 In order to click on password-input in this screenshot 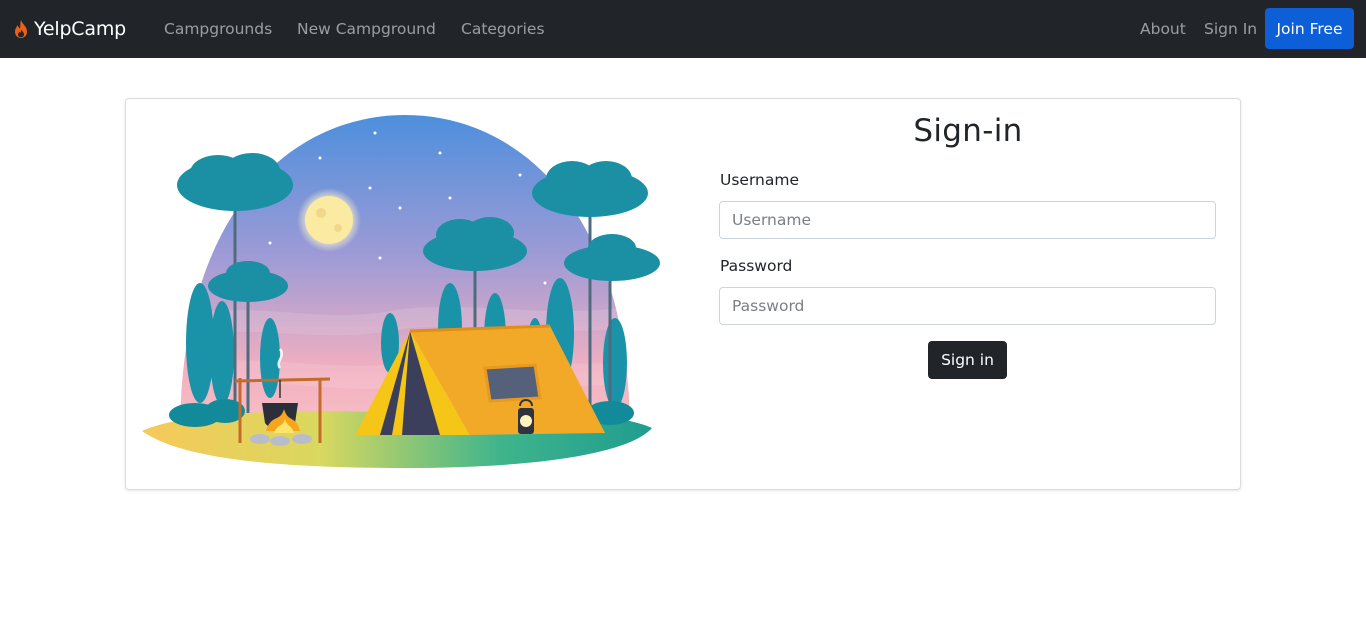, I will do `click(967, 306)`.